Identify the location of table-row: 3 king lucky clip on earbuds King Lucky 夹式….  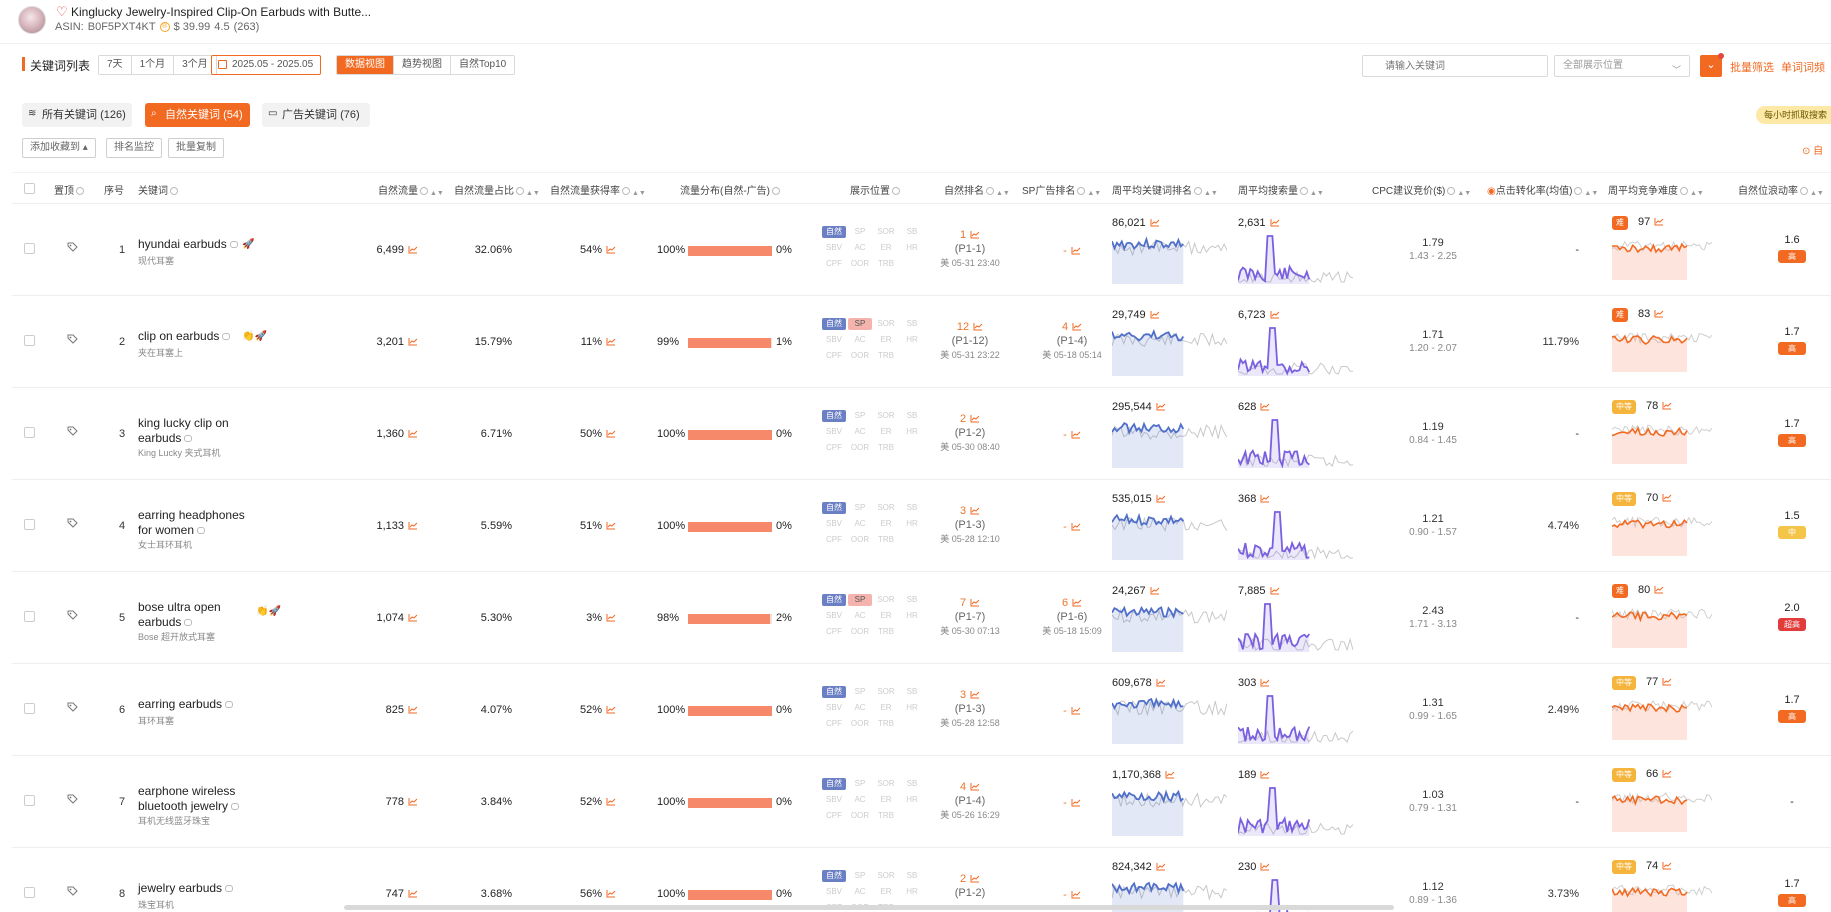
(921, 434).